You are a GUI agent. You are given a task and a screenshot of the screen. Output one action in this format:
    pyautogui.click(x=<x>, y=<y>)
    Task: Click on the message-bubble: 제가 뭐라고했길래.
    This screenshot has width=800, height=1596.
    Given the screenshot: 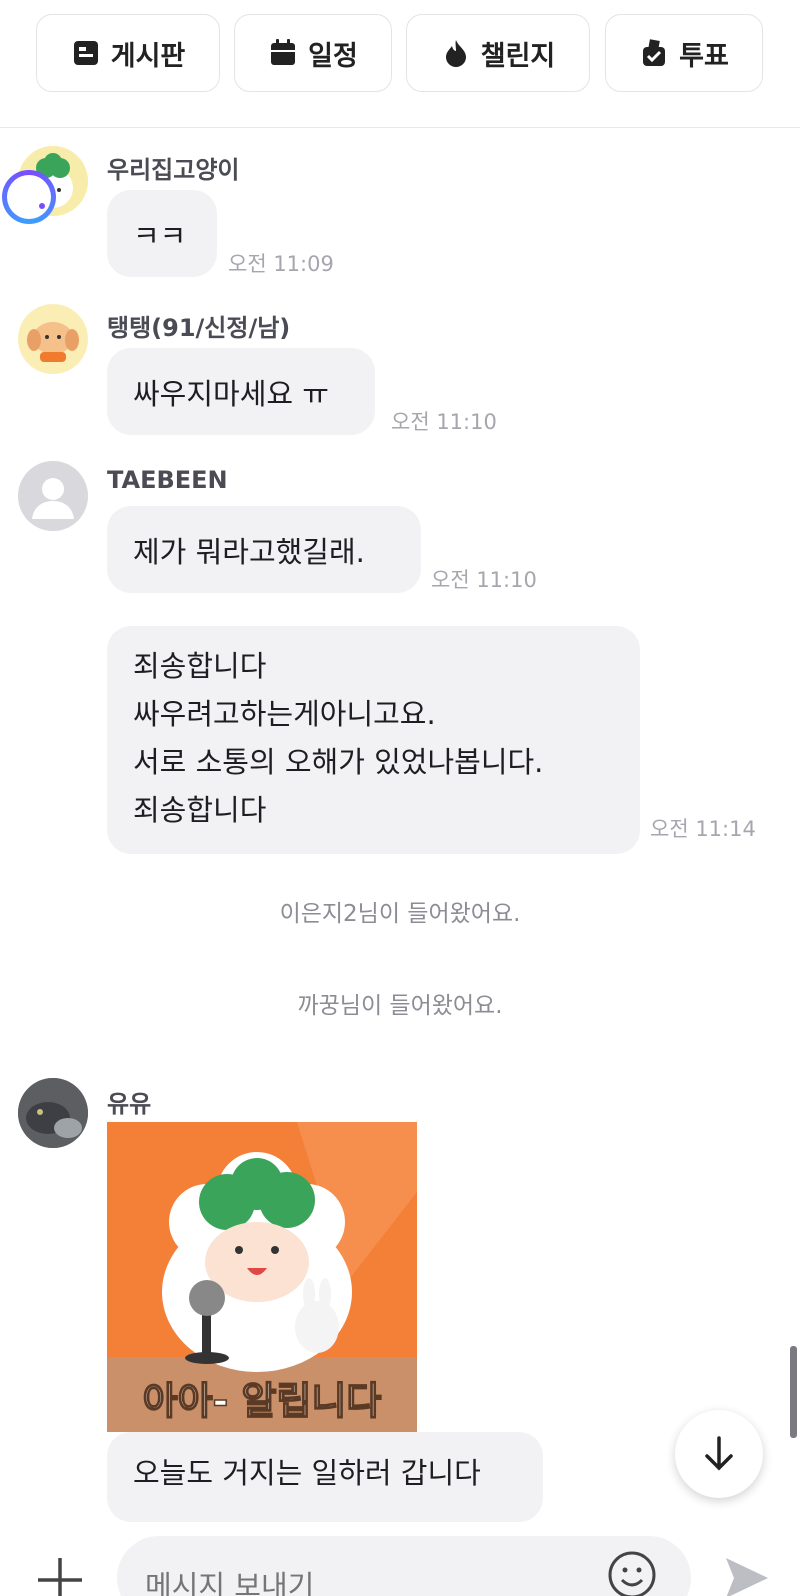 What is the action you would take?
    pyautogui.click(x=264, y=549)
    